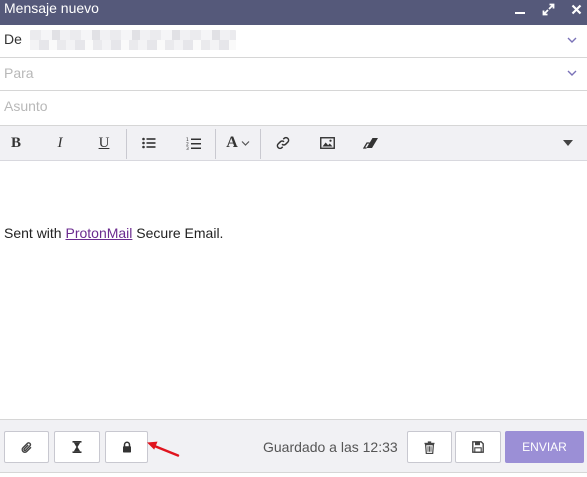 This screenshot has height=477, width=587. I want to click on bulleted-list-icon, so click(149, 143).